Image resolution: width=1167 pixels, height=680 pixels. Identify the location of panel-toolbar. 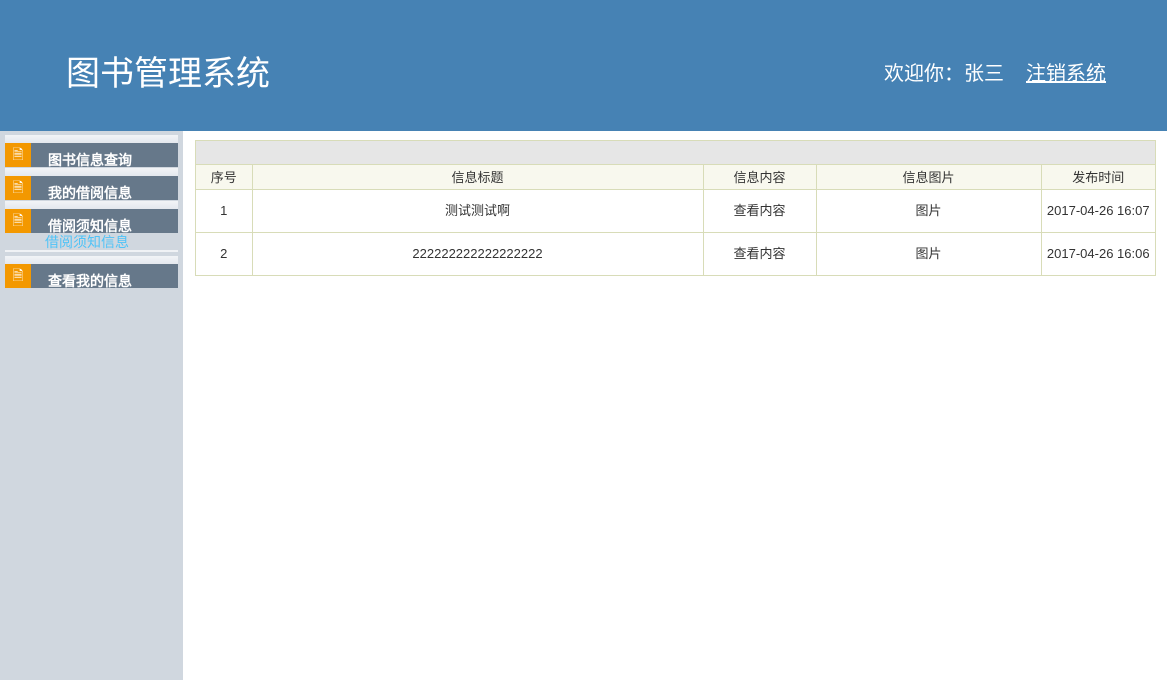
(675, 153).